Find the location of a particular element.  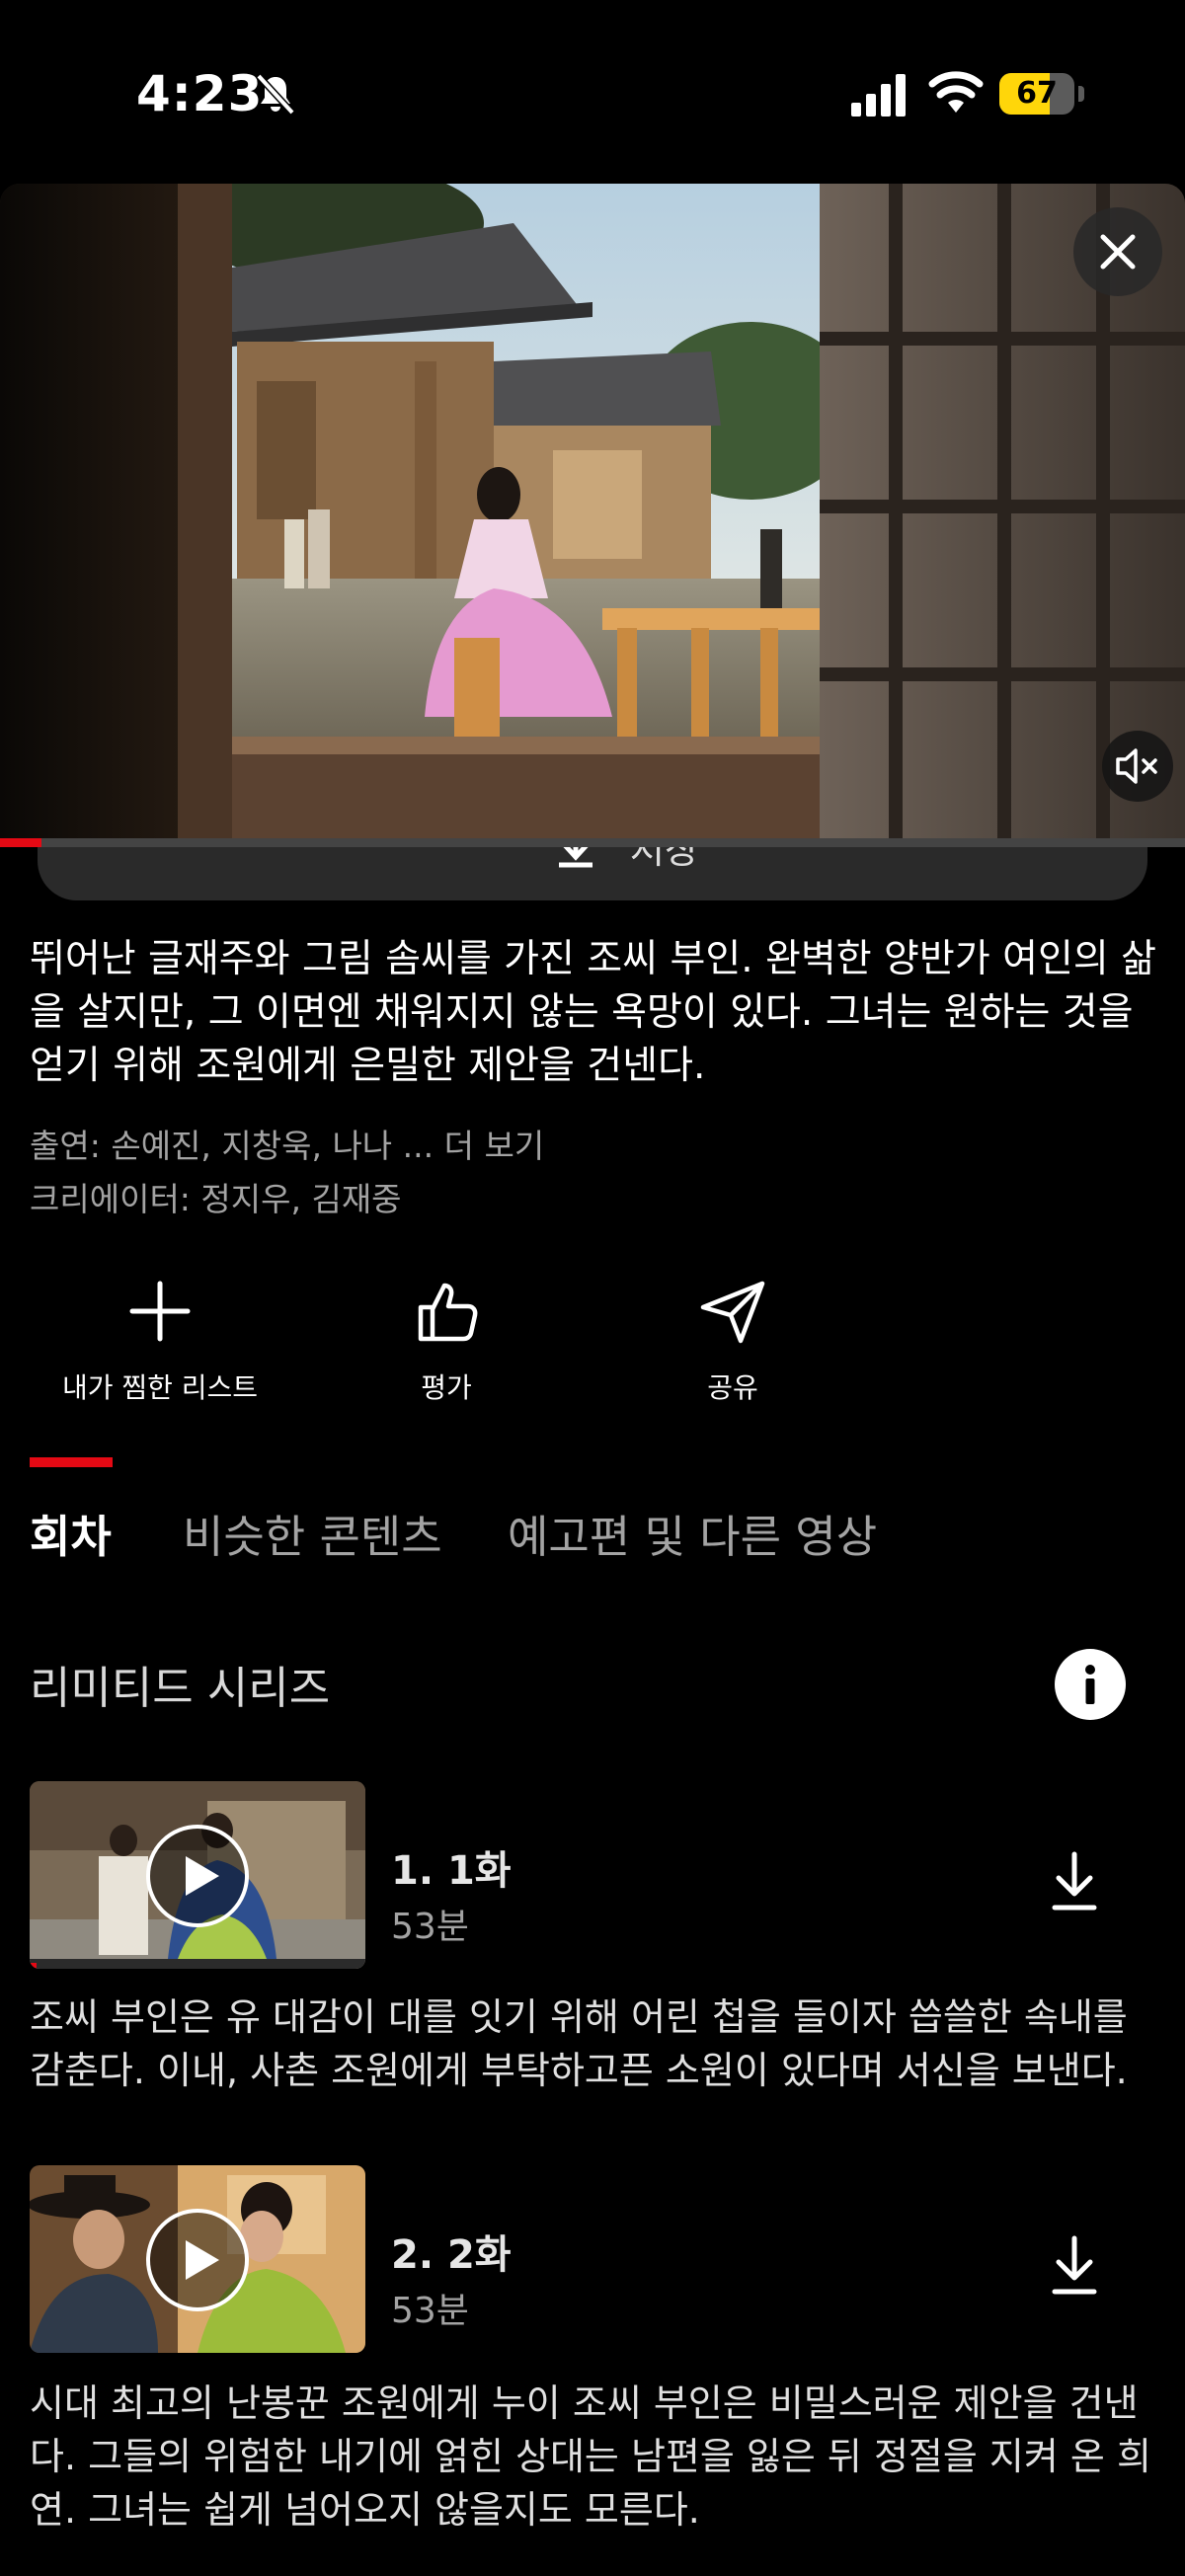

battery-icon: 67 is located at coordinates (1042, 94).